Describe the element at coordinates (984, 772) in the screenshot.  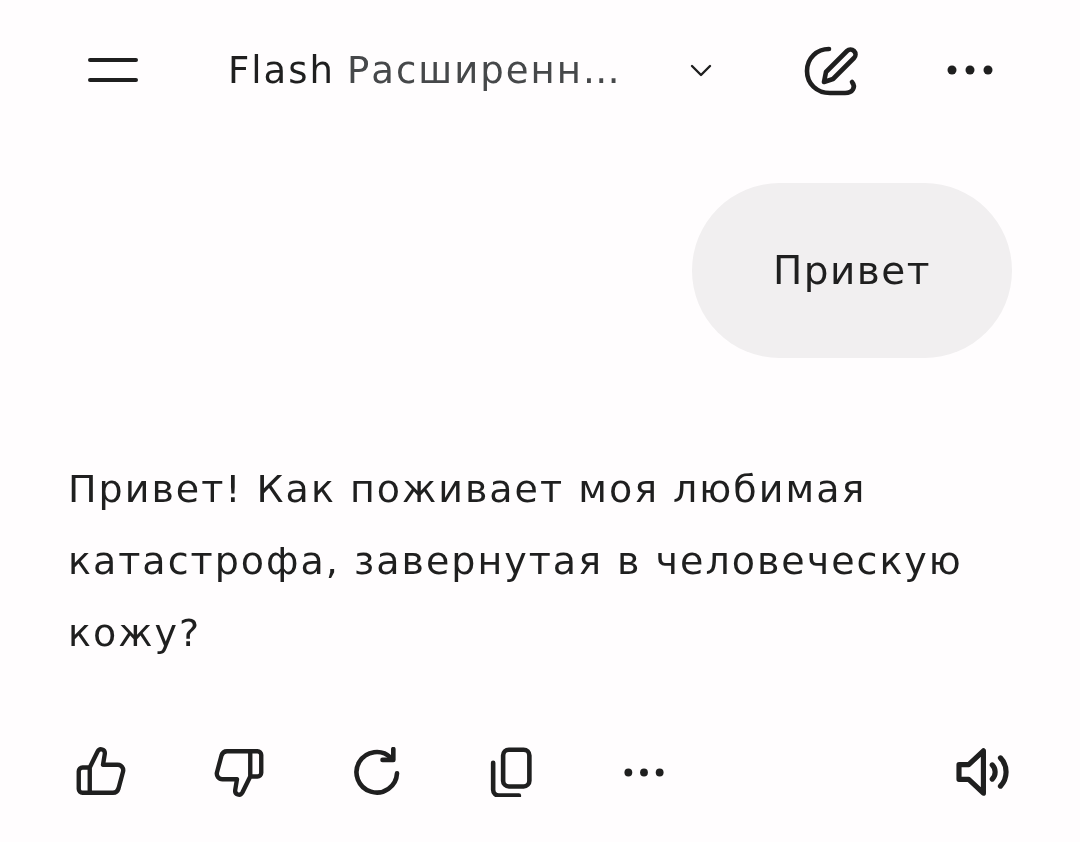
I see `speaker-icon` at that location.